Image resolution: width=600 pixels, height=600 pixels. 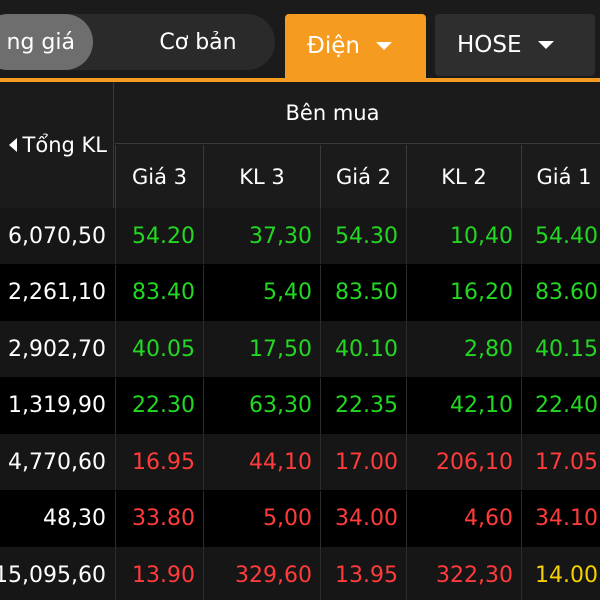 I want to click on cell-bid-price-1: 83.60, so click(x=560, y=292).